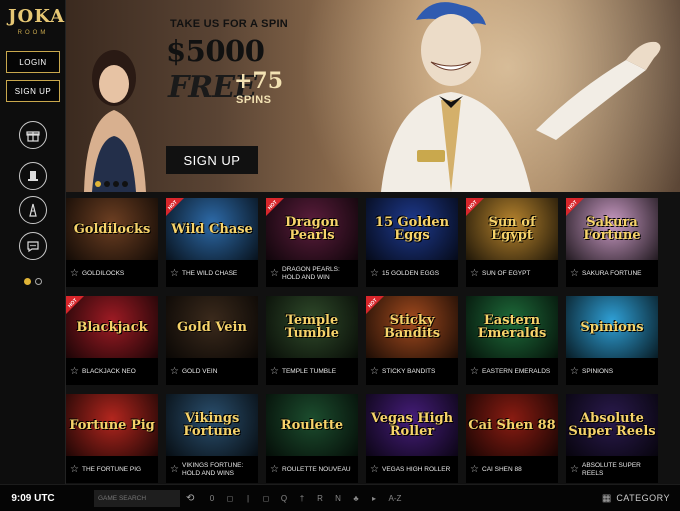 This screenshot has height=511, width=680. What do you see at coordinates (112, 327) in the screenshot?
I see `game-thumbnail: Blackjack HOT` at bounding box center [112, 327].